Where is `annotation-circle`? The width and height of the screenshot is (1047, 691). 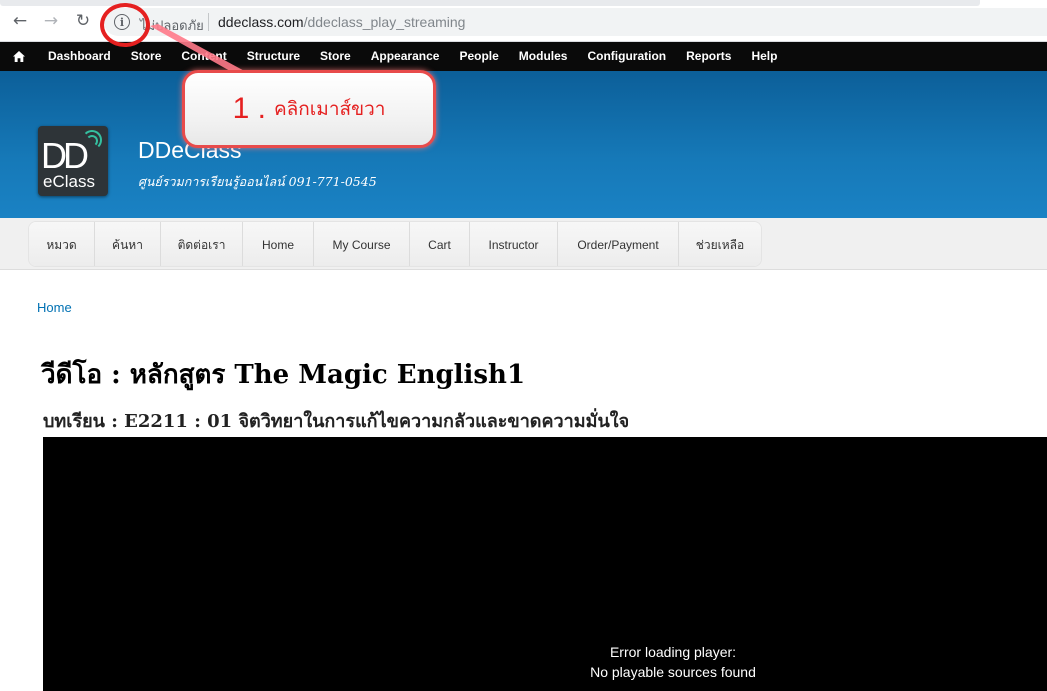 annotation-circle is located at coordinates (125, 25).